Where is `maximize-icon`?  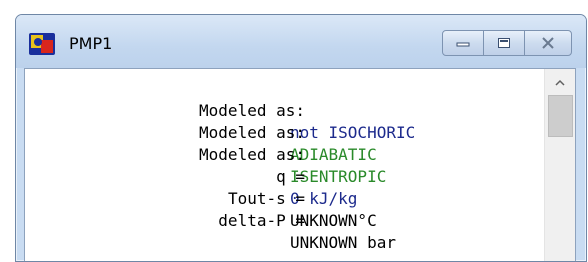 maximize-icon is located at coordinates (504, 43).